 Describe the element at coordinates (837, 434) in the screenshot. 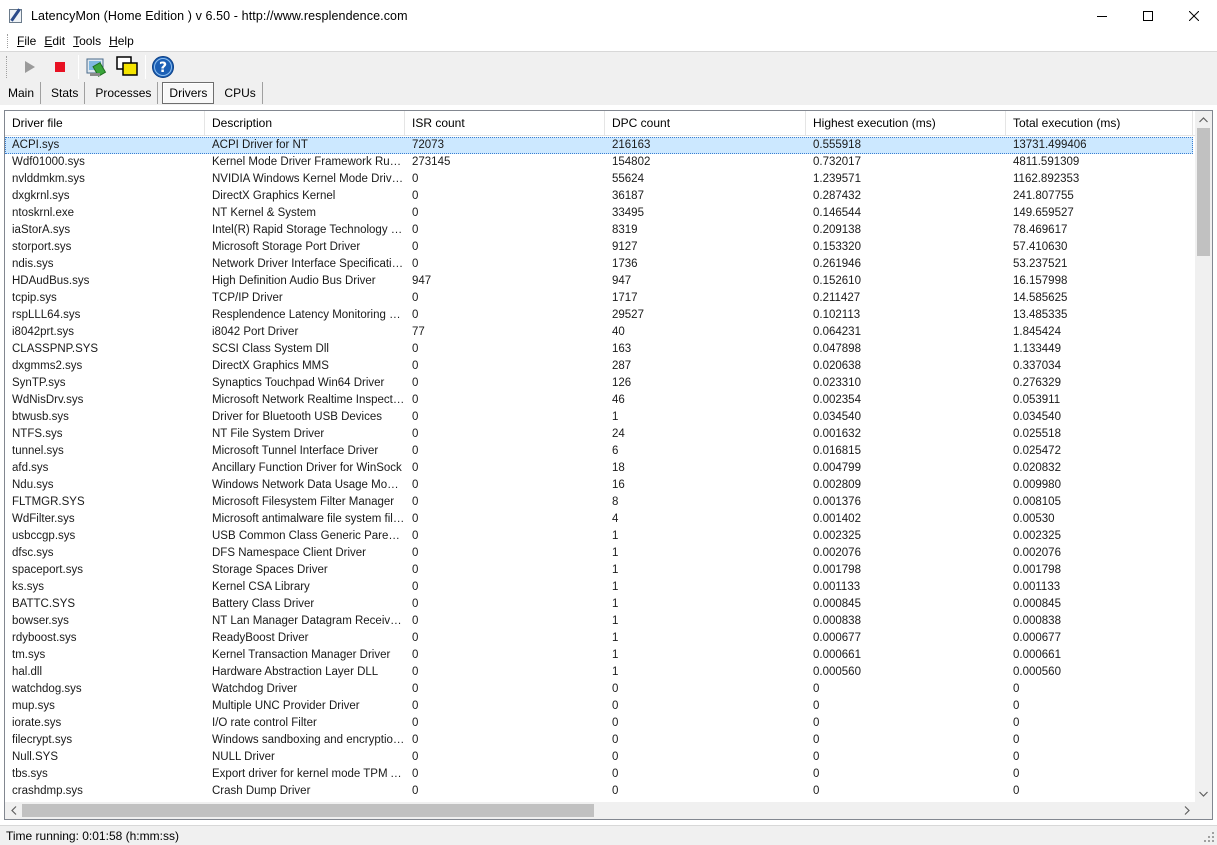

I see `cell-highest-execution: 0.001632` at that location.